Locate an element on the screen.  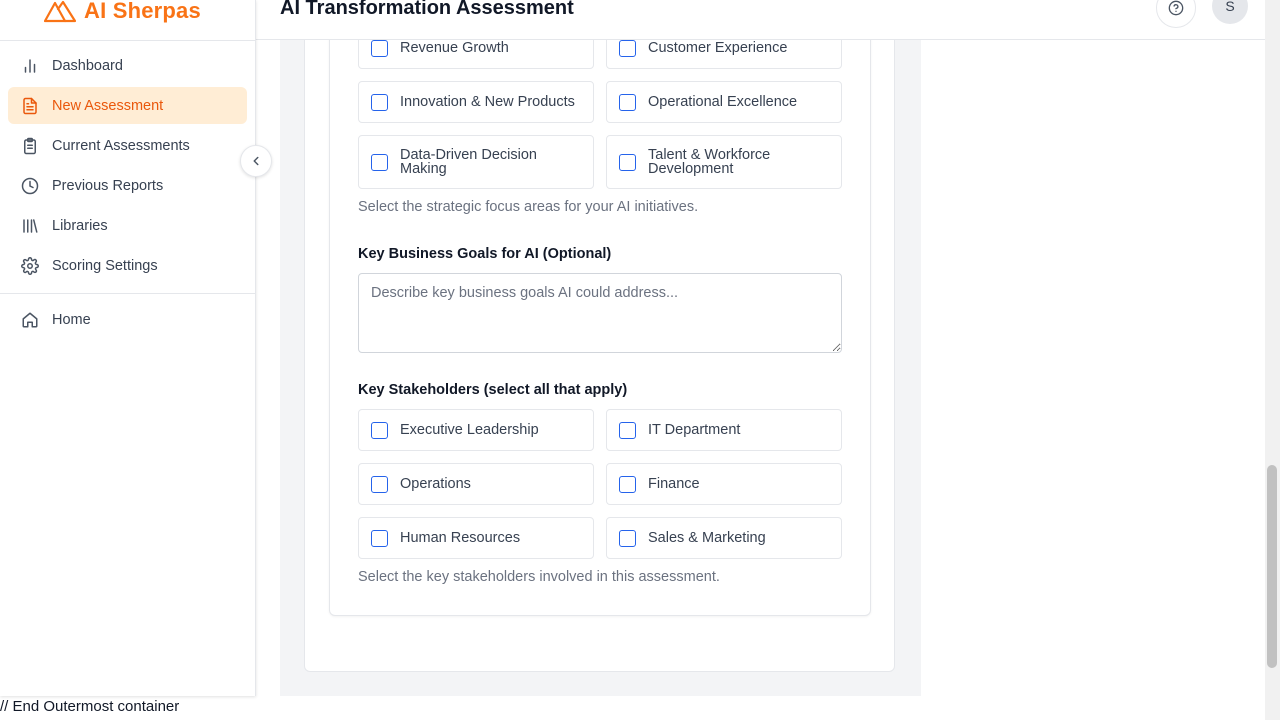
stakeholder-option-it: IT Department is located at coordinates (724, 430).